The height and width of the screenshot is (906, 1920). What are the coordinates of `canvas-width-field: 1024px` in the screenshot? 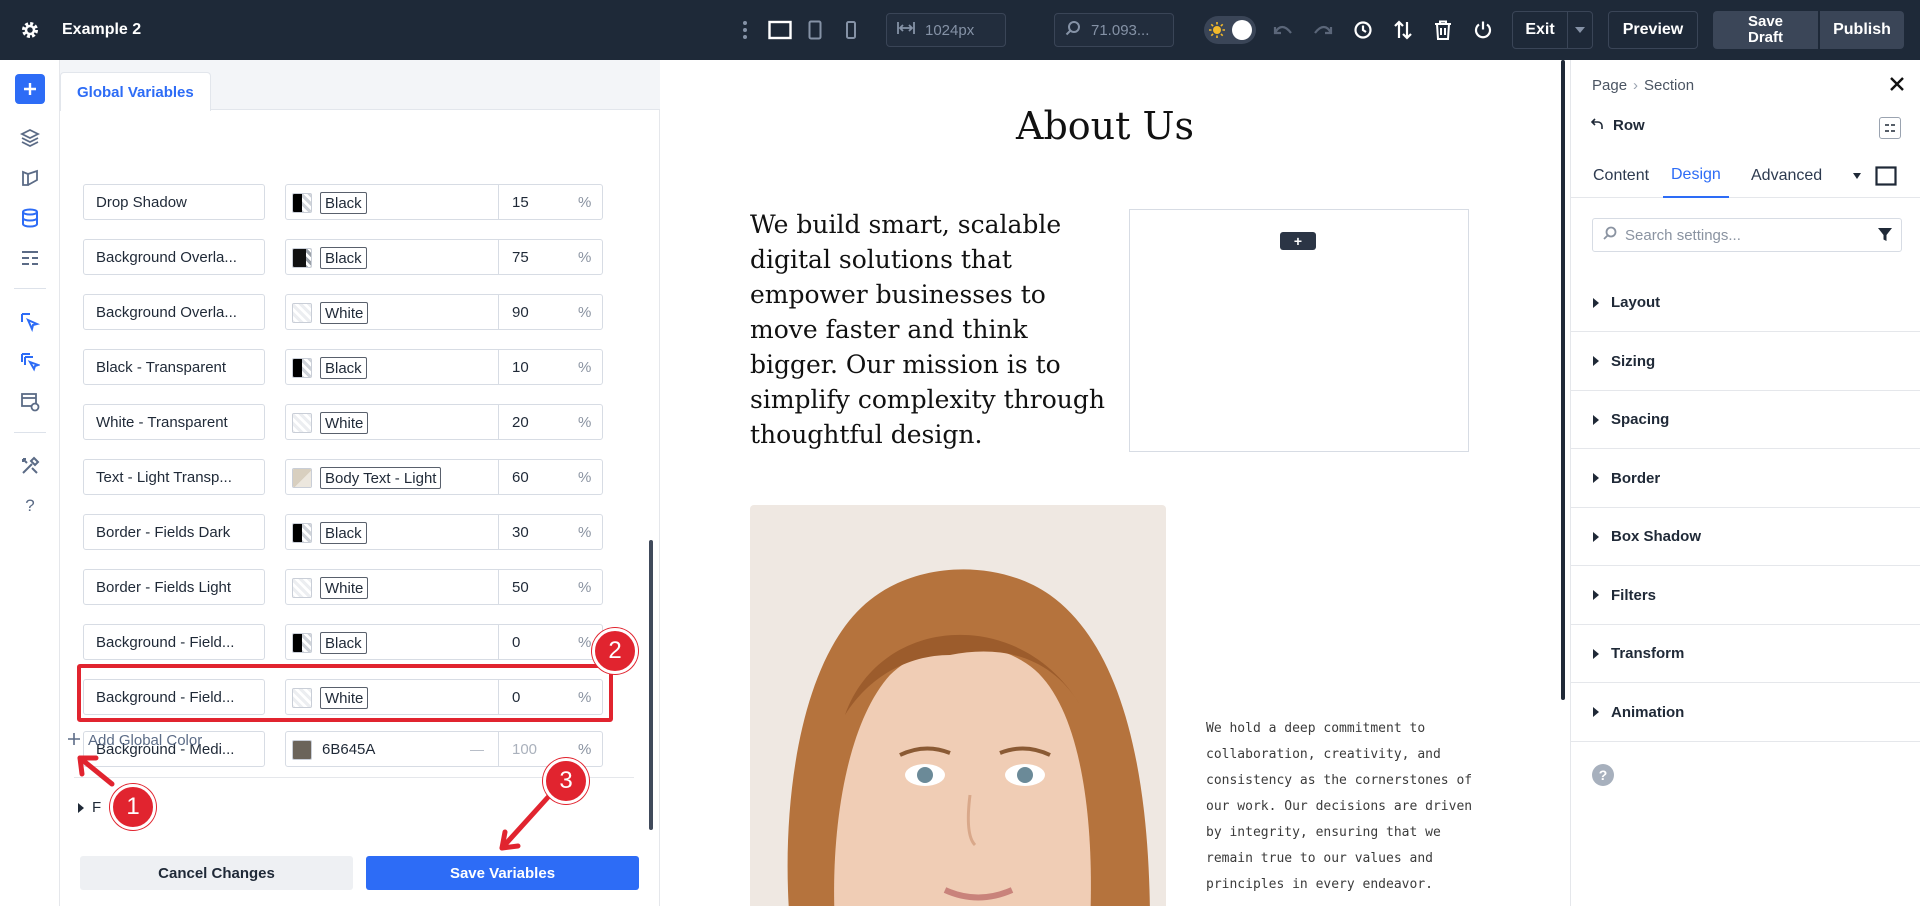 It's located at (946, 30).